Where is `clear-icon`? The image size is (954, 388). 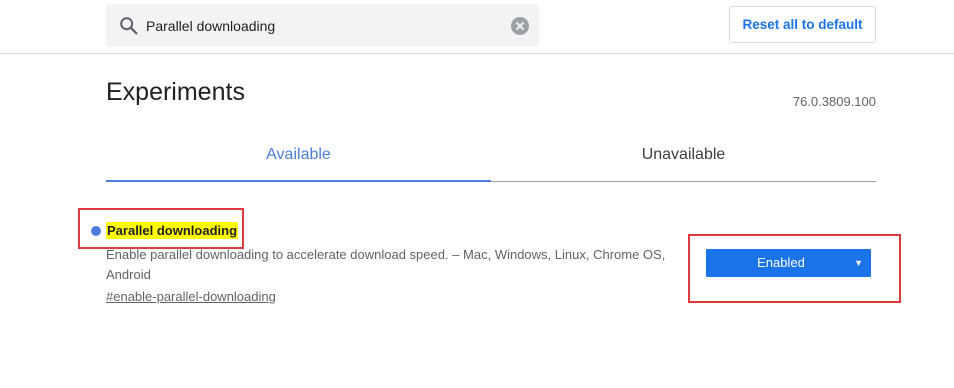
clear-icon is located at coordinates (520, 26).